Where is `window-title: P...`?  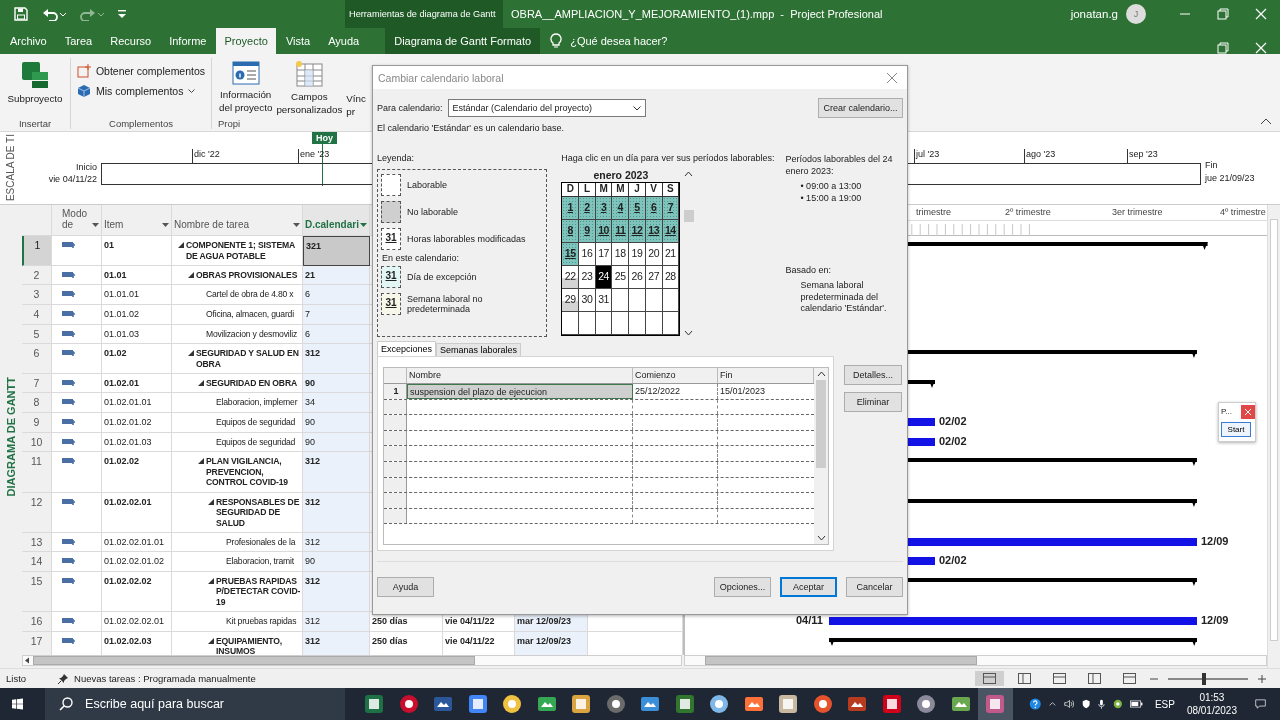
window-title: P... is located at coordinates (1226, 411).